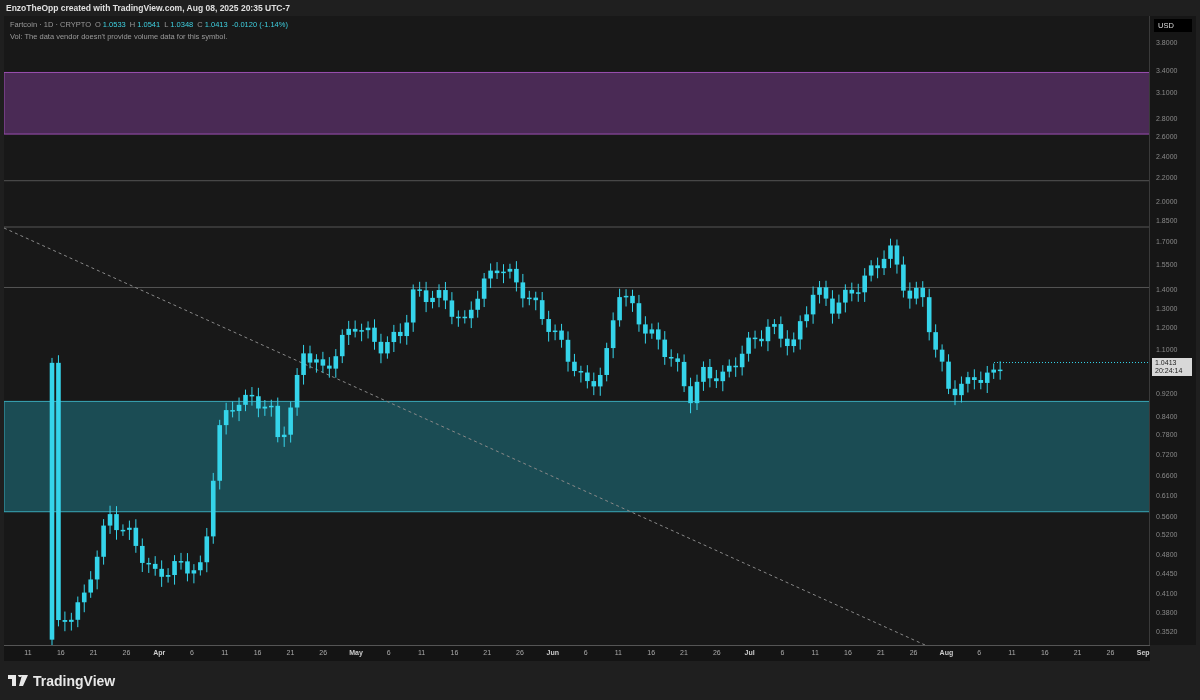  I want to click on brand-name: TradingView, so click(74, 680).